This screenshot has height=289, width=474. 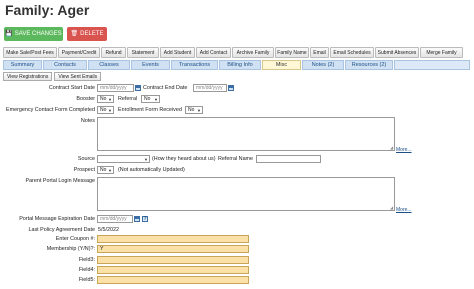 I want to click on payment-credit-button: Payment/Credit, so click(x=79, y=52).